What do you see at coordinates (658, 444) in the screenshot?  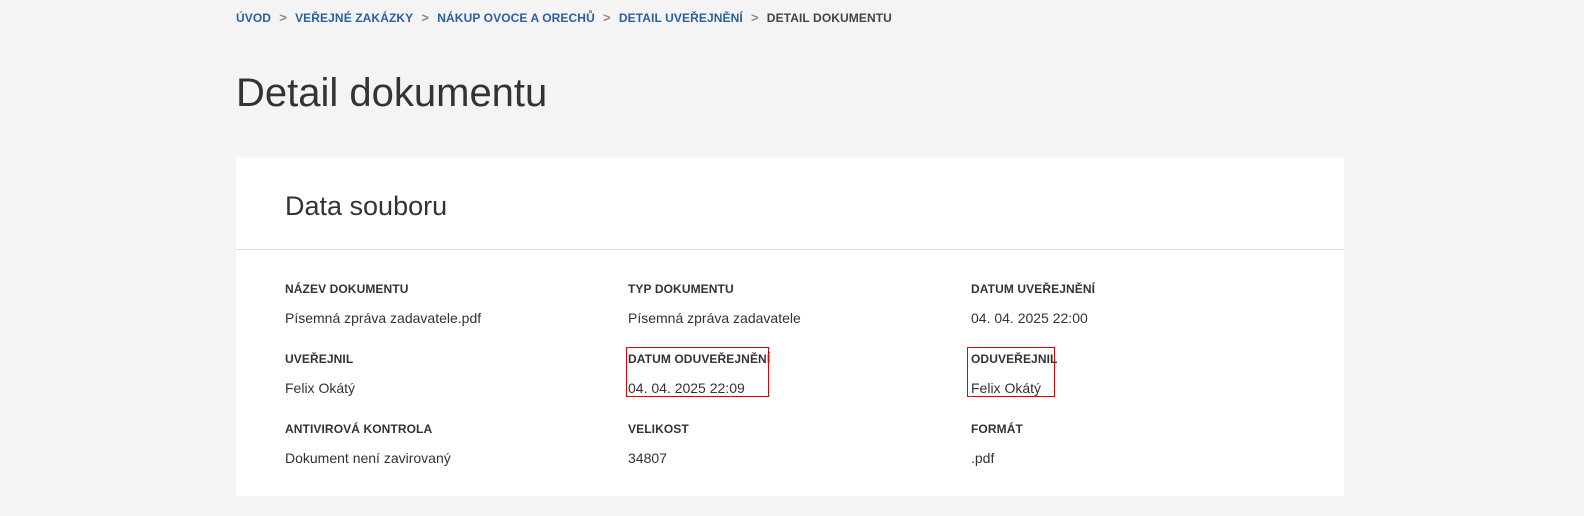 I see `field-size: VELIKOST 34807` at bounding box center [658, 444].